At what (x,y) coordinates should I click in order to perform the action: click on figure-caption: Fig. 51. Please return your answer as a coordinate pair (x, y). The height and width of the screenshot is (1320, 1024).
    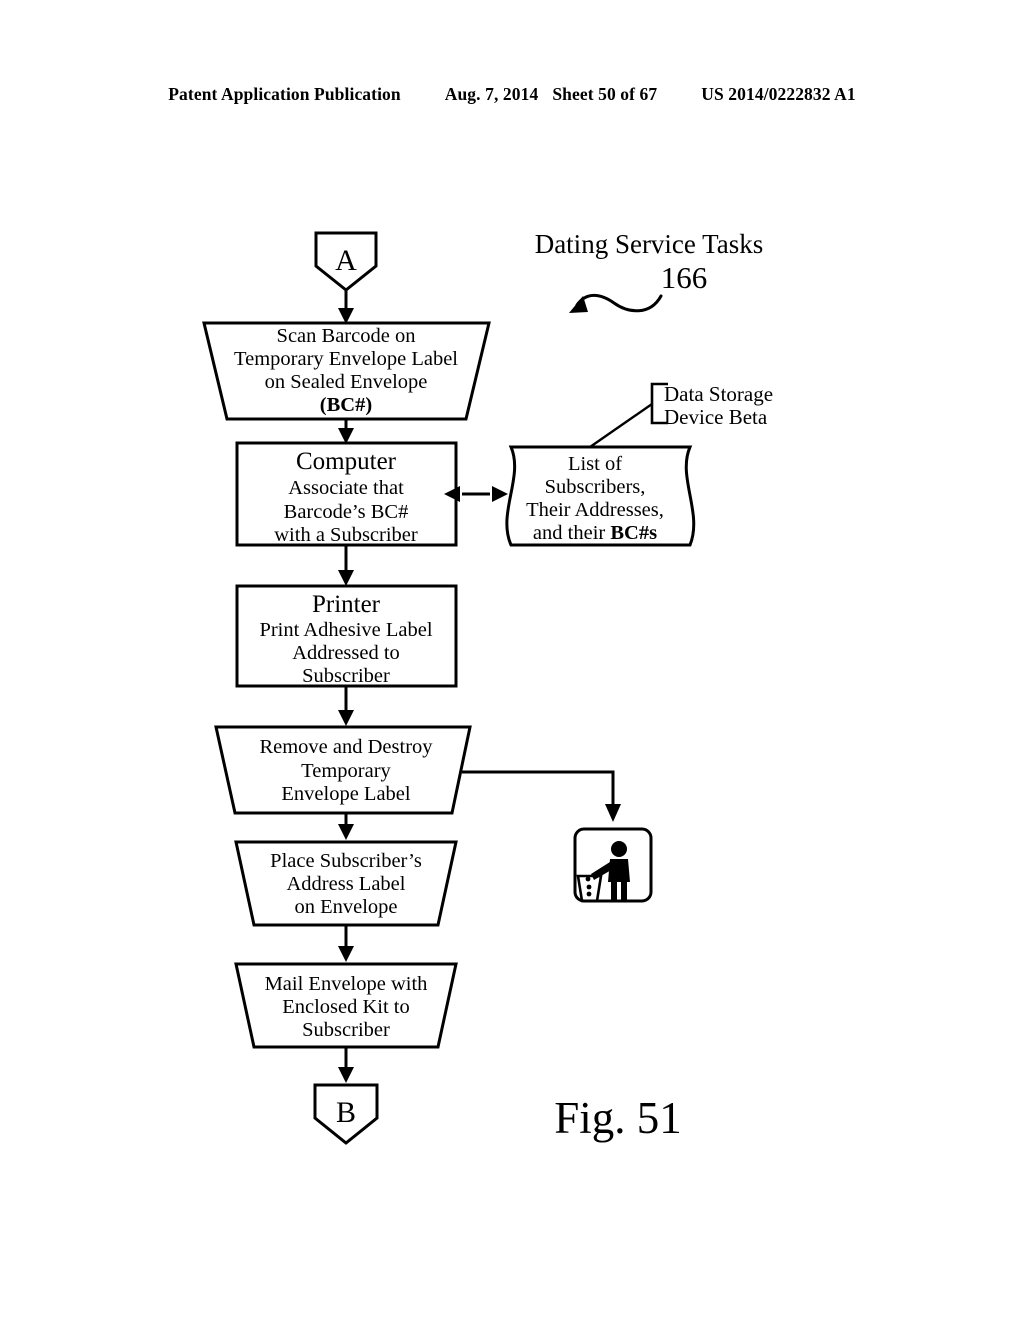
    Looking at the image, I should click on (618, 1118).